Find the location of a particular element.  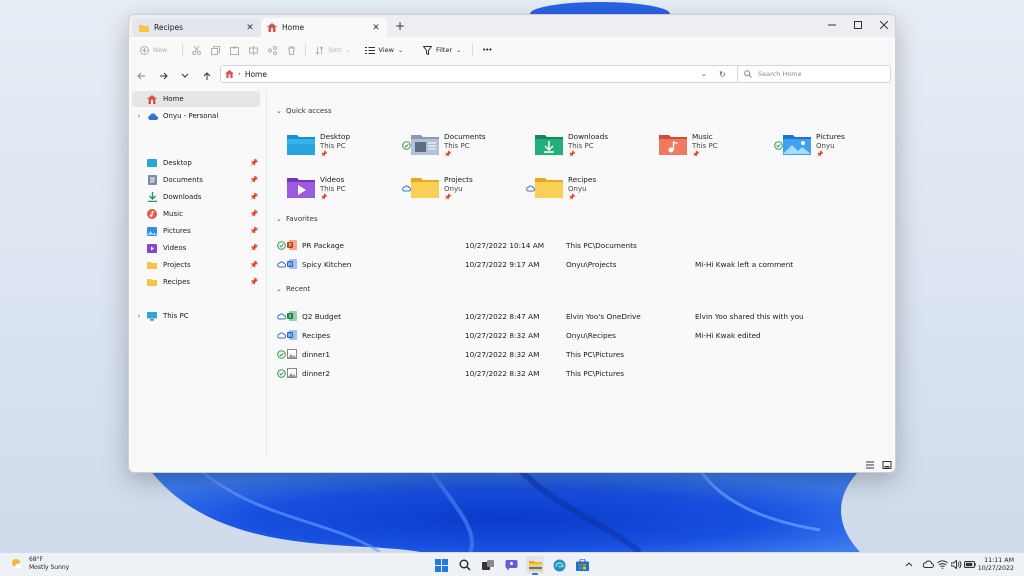

sort-button: Sort ⌄ is located at coordinates (332, 50).